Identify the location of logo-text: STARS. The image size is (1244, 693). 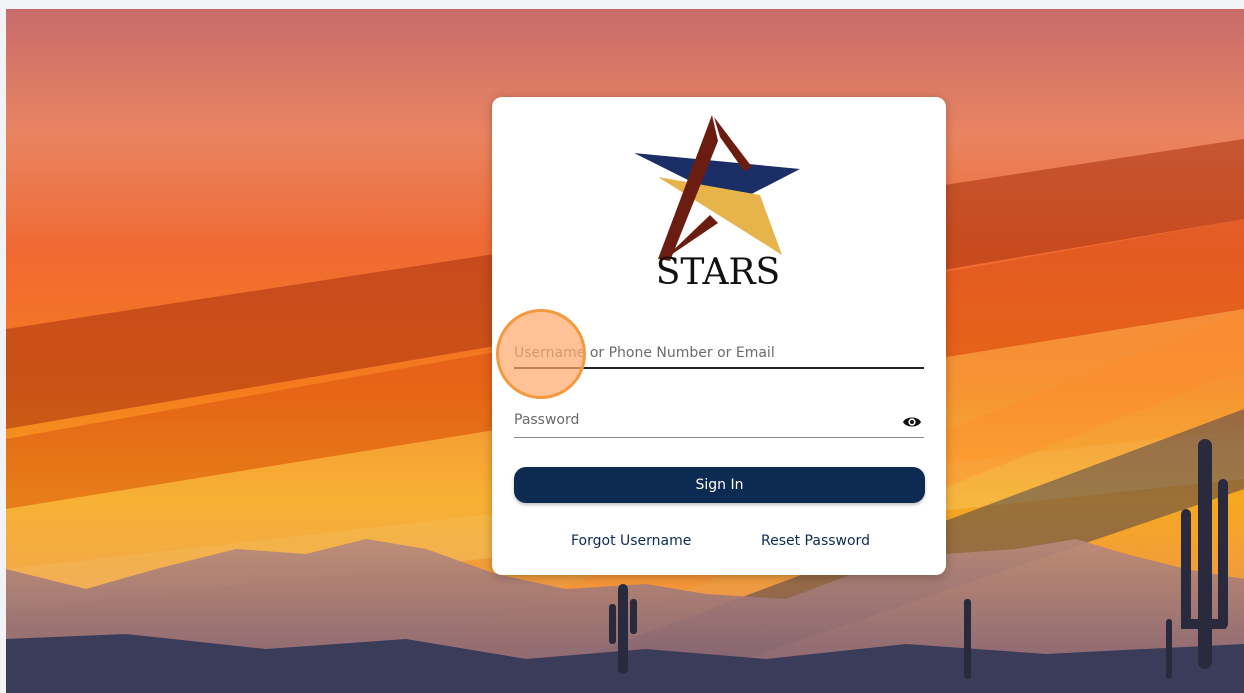
(718, 270).